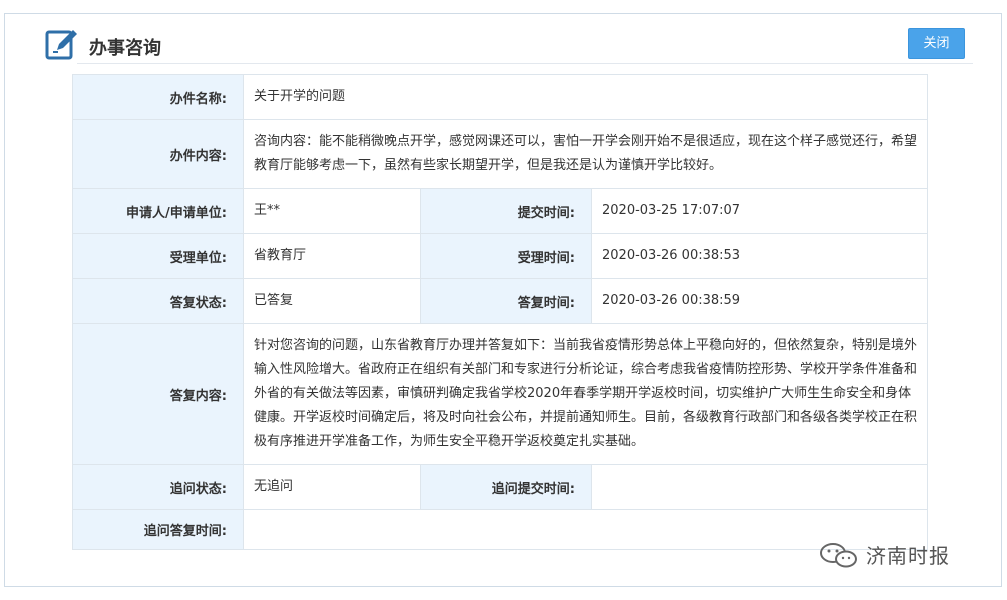 This screenshot has height=600, width=1007. I want to click on edit-icon, so click(61, 45).